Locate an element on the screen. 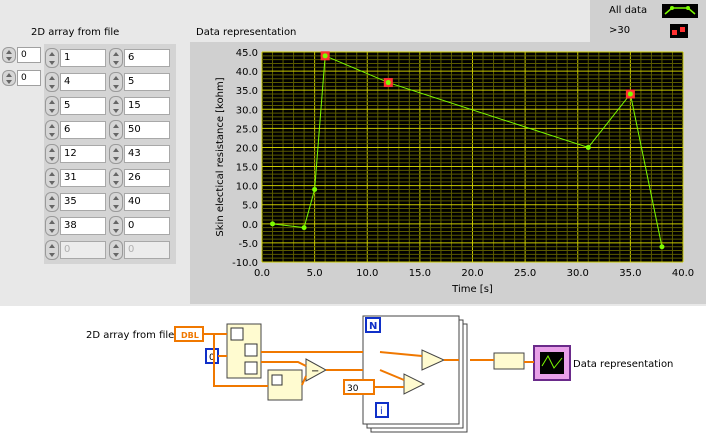 Image resolution: width=706 pixels, height=439 pixels. array-cell: 4 is located at coordinates (76, 82).